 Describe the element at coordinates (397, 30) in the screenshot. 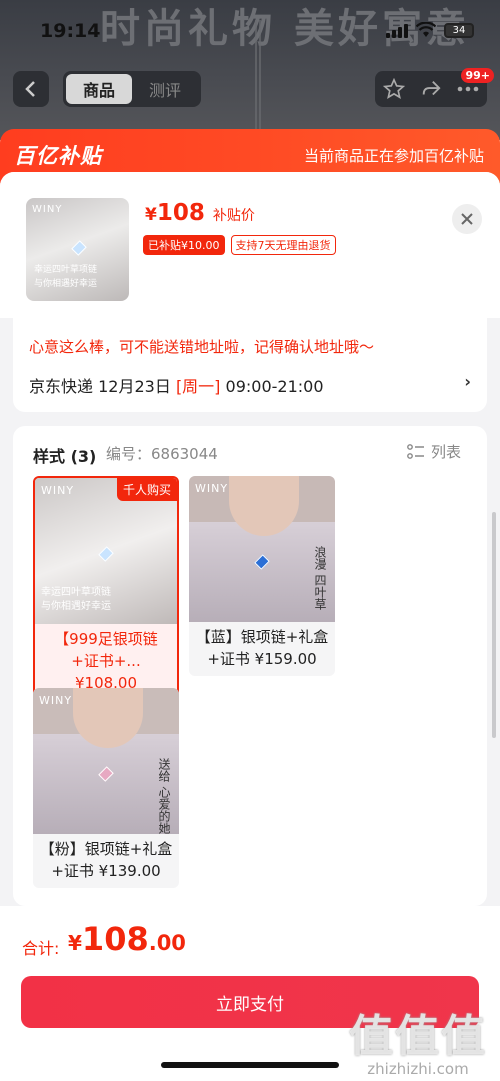

I see `cellular-signal-icon` at that location.